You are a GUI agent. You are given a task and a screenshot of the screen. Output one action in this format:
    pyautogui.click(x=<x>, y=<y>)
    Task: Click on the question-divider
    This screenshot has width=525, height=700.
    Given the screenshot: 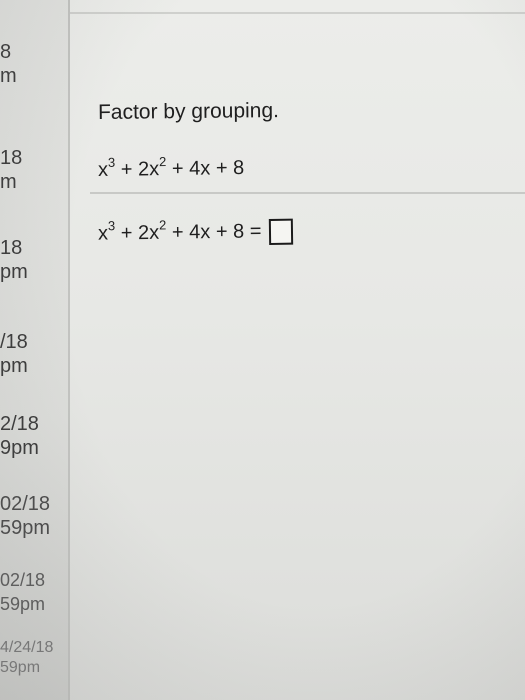 What is the action you would take?
    pyautogui.click(x=307, y=193)
    